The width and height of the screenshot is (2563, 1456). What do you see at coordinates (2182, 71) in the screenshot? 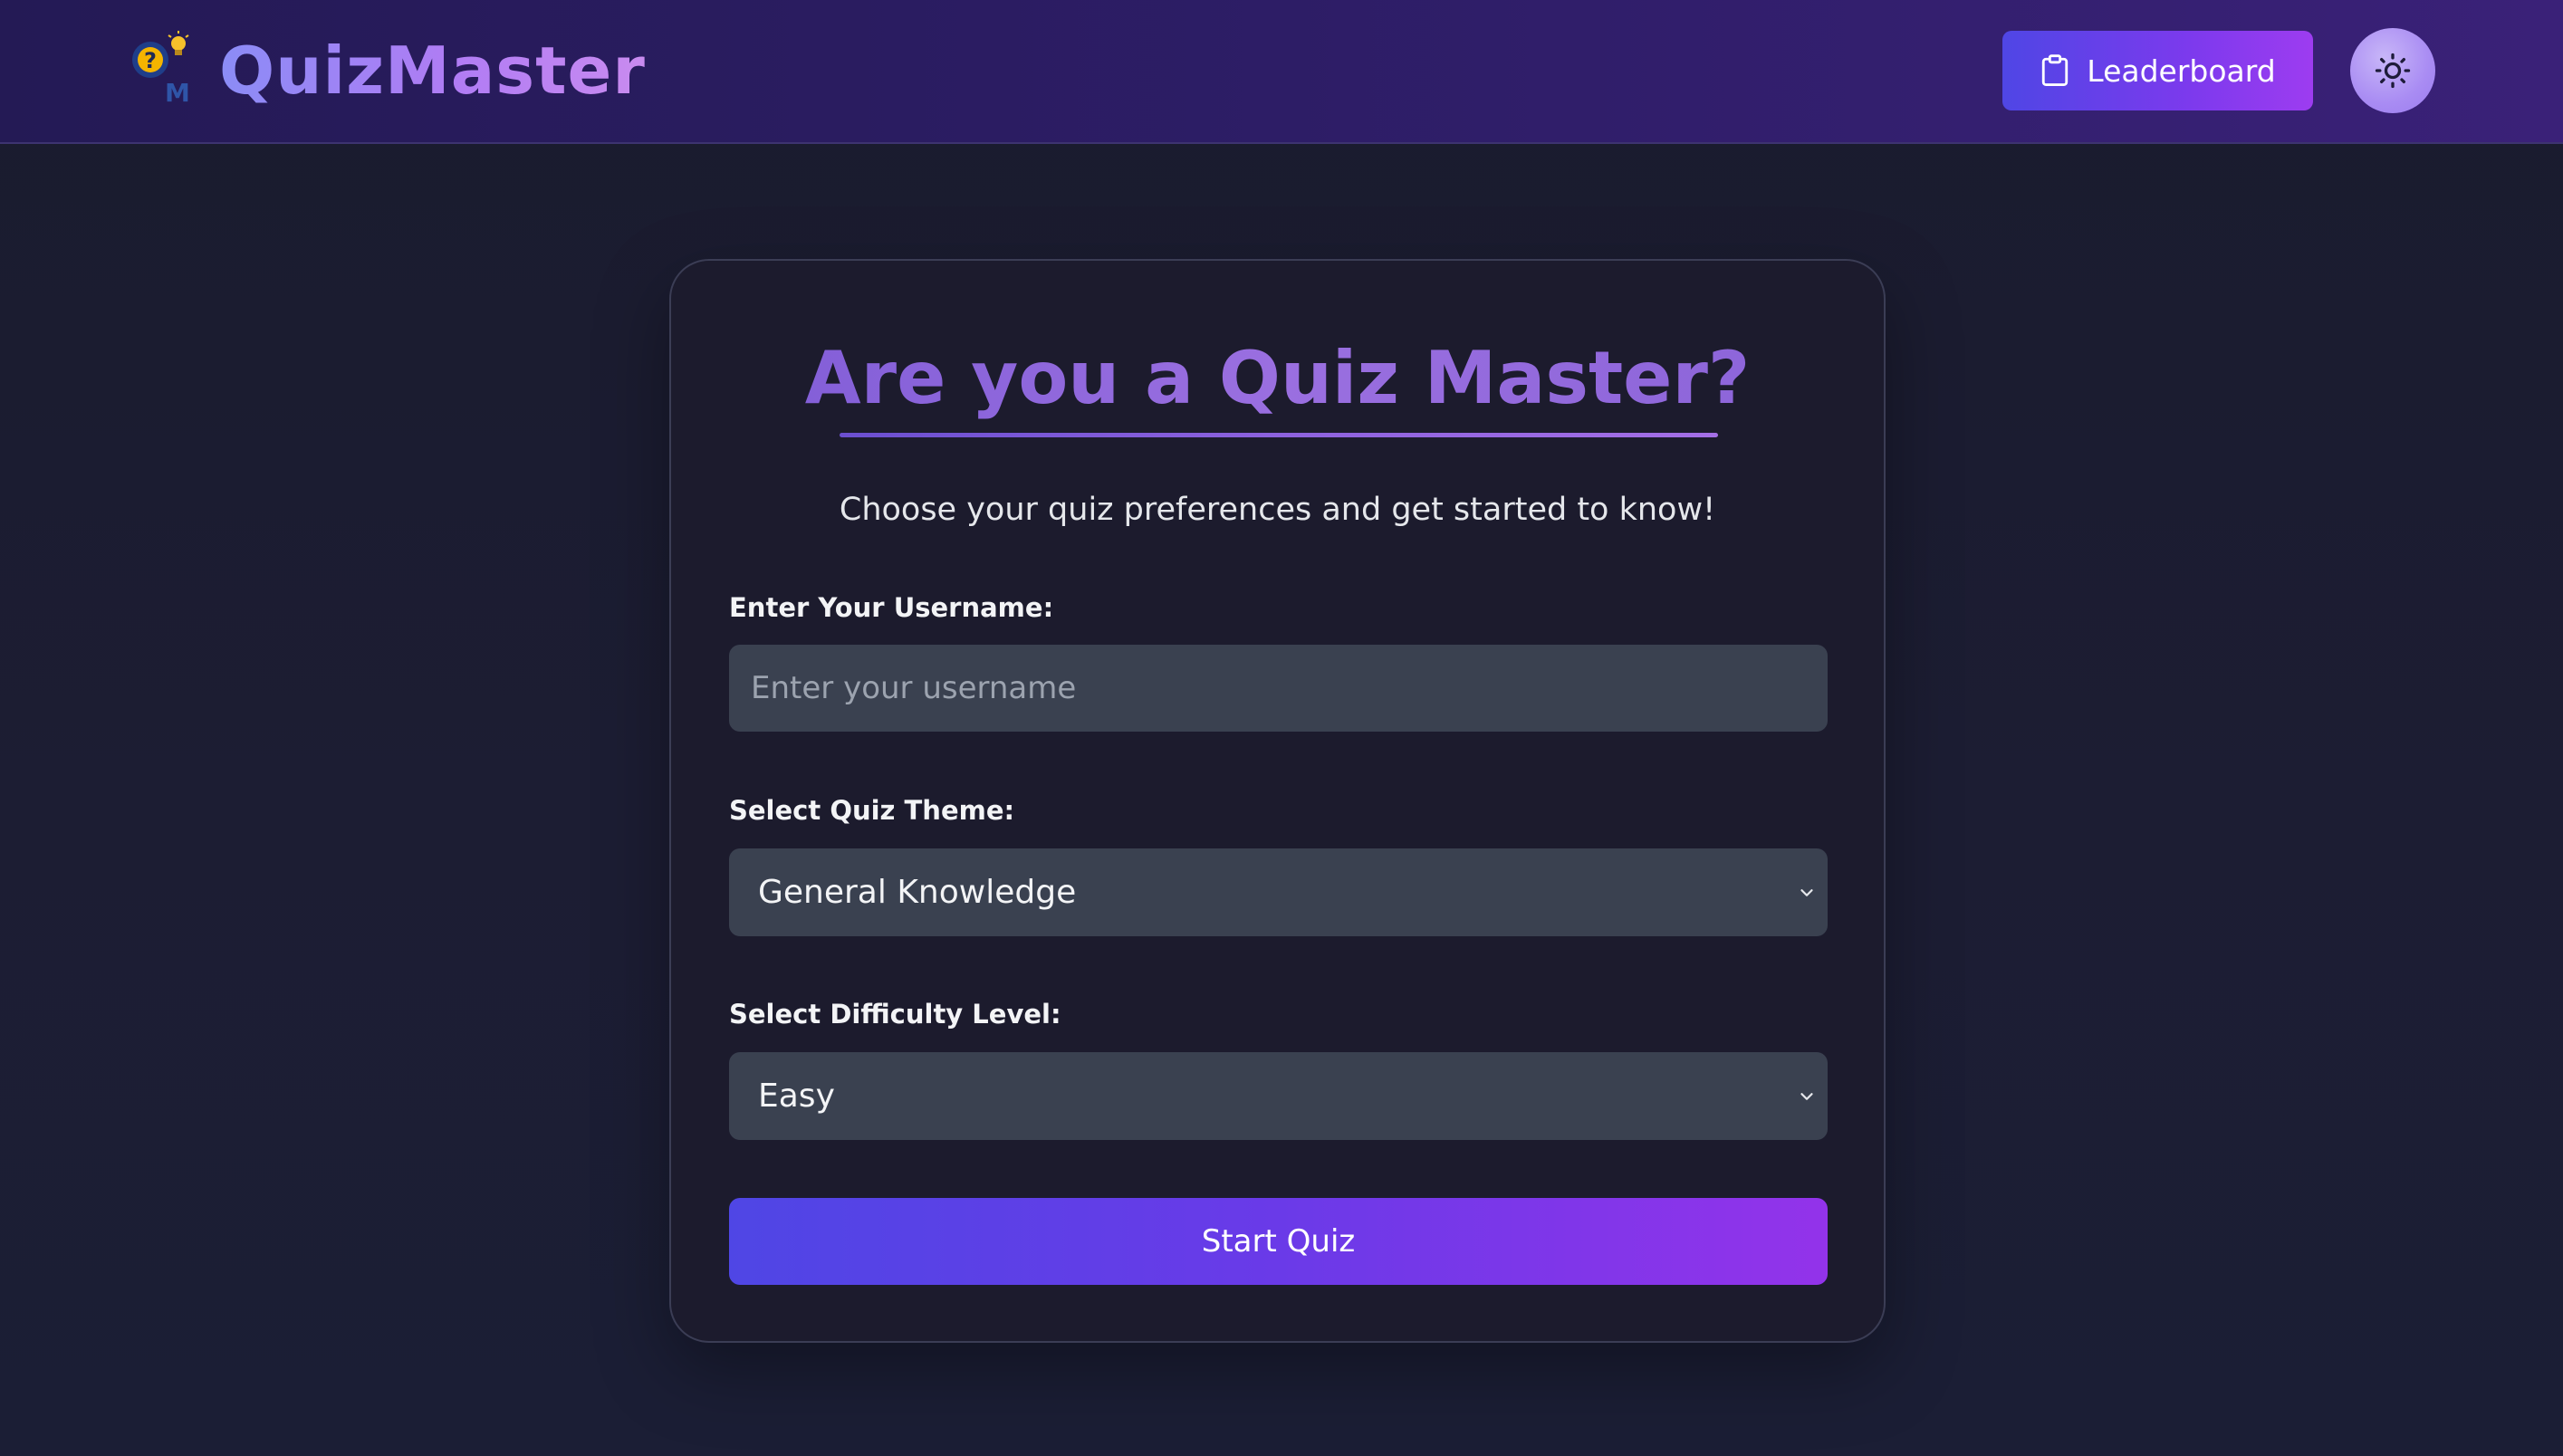
I see `leaderboard-label: Leaderboard` at bounding box center [2182, 71].